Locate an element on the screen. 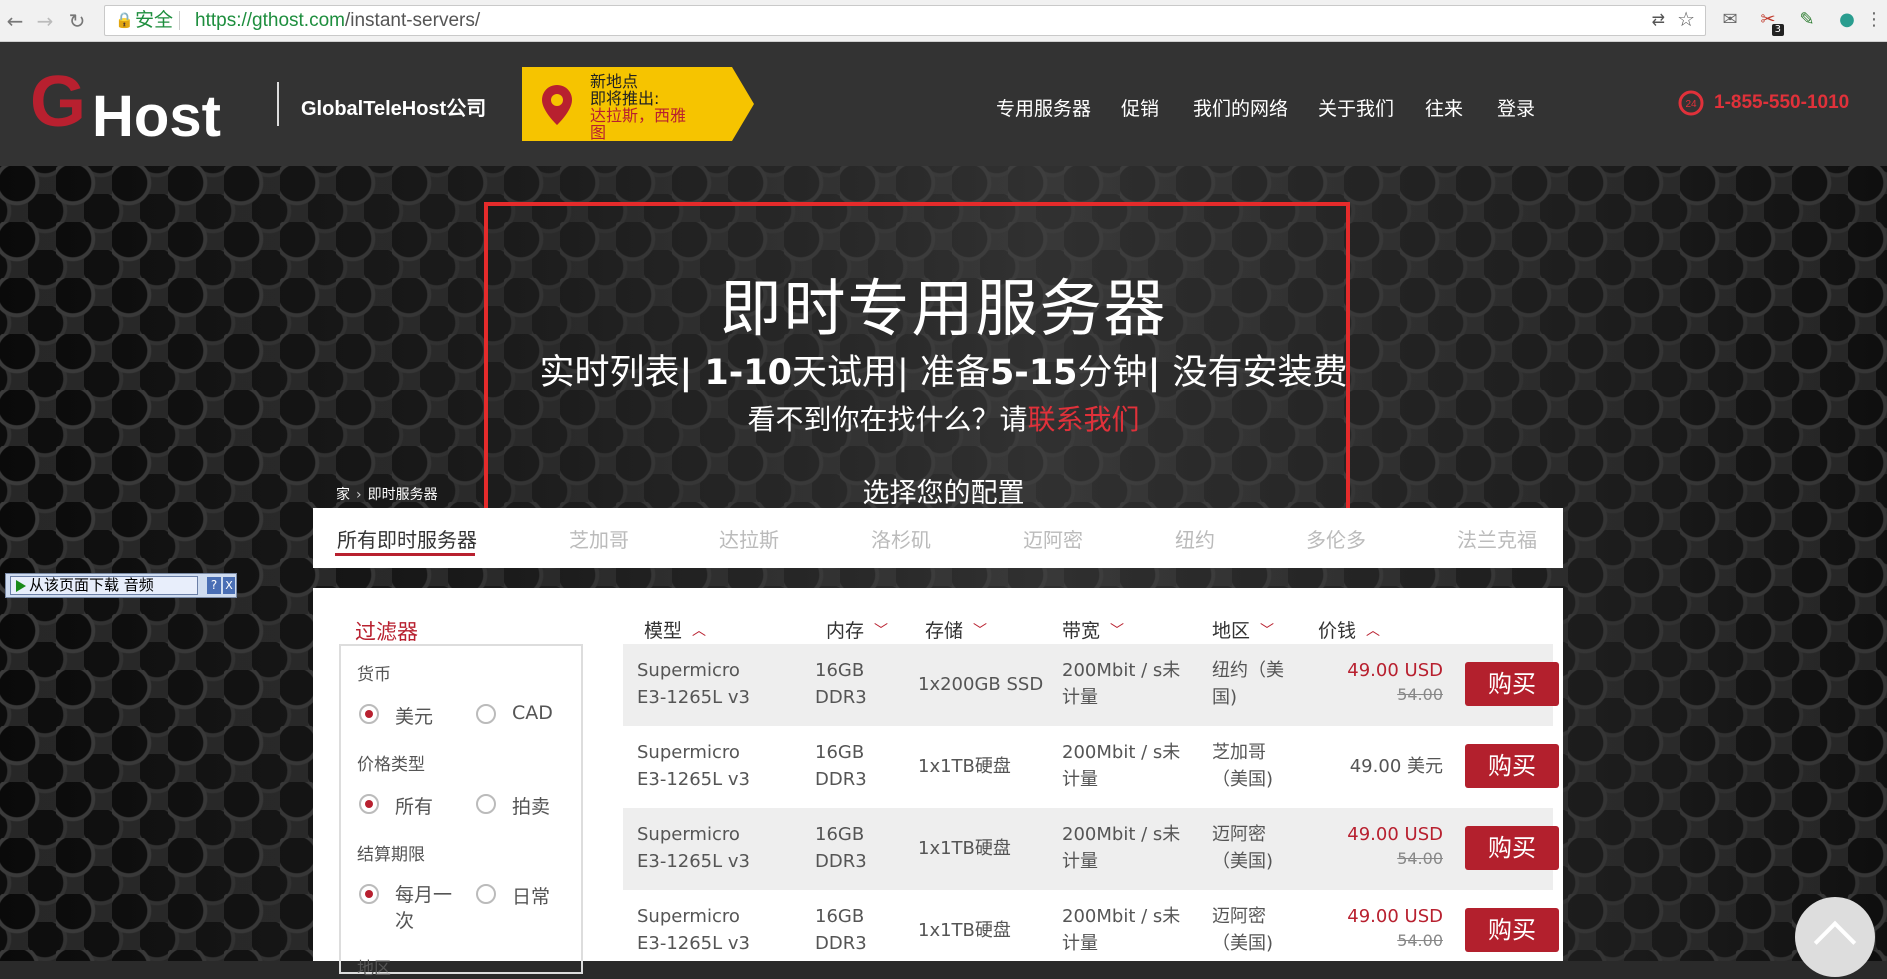  tab-los-angeles: 洛杉矶 is located at coordinates (901, 538).